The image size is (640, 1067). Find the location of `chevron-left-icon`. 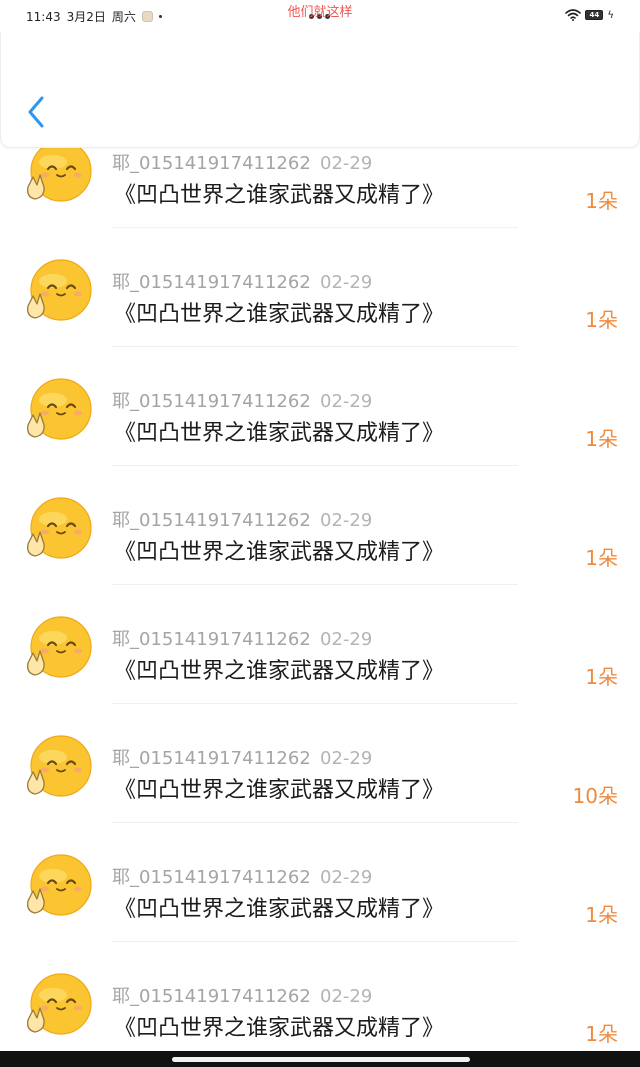

chevron-left-icon is located at coordinates (36, 112).